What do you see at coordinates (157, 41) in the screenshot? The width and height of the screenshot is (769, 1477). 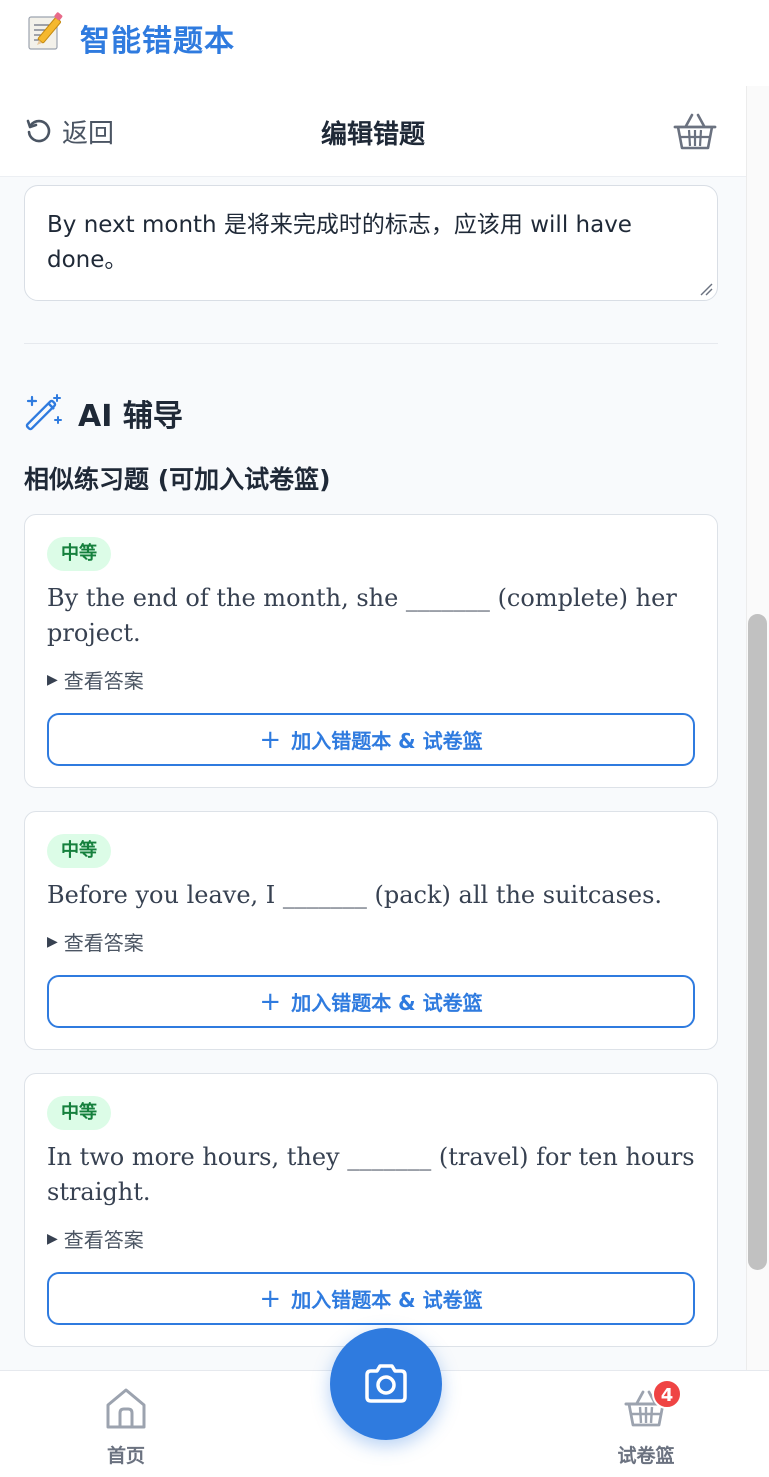 I see `app-title: 智能错题本` at bounding box center [157, 41].